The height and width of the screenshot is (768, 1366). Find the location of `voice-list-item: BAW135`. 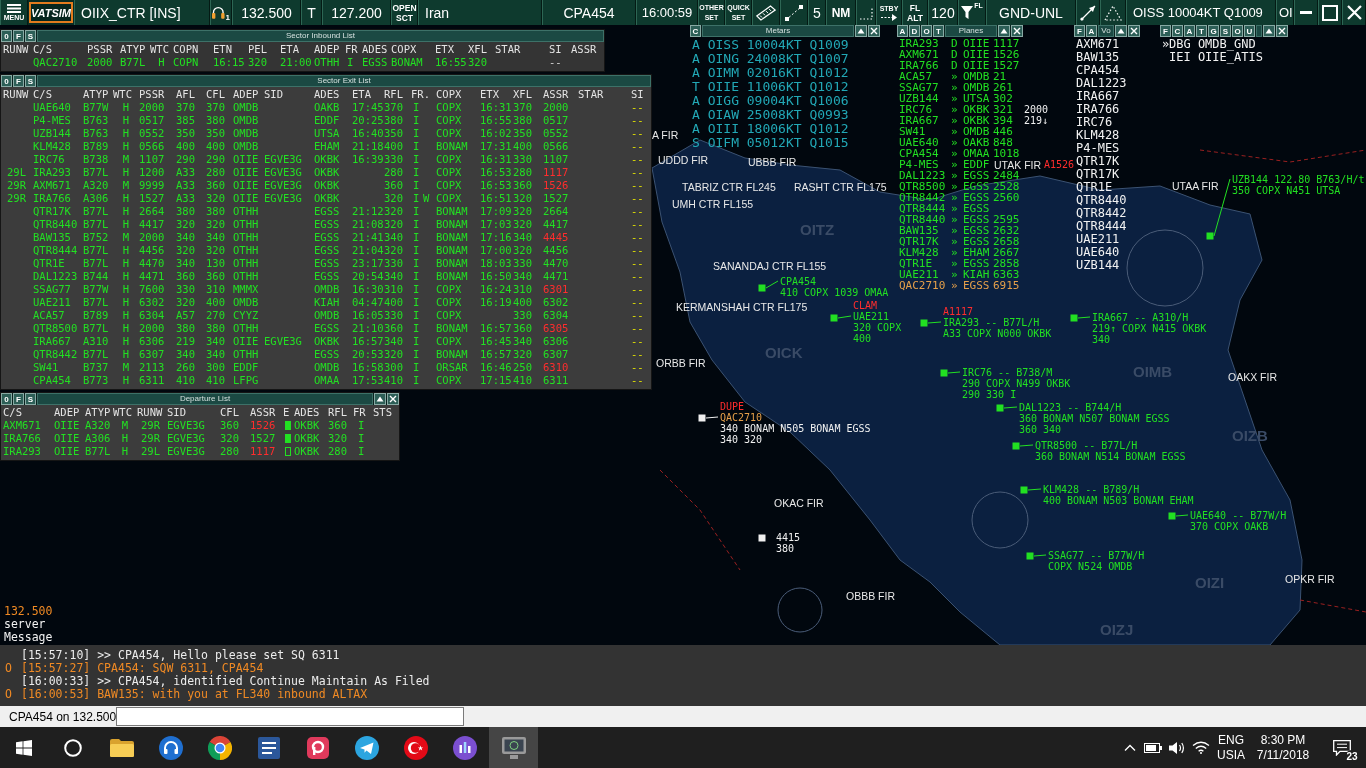

voice-list-item: BAW135 is located at coordinates (1097, 57).